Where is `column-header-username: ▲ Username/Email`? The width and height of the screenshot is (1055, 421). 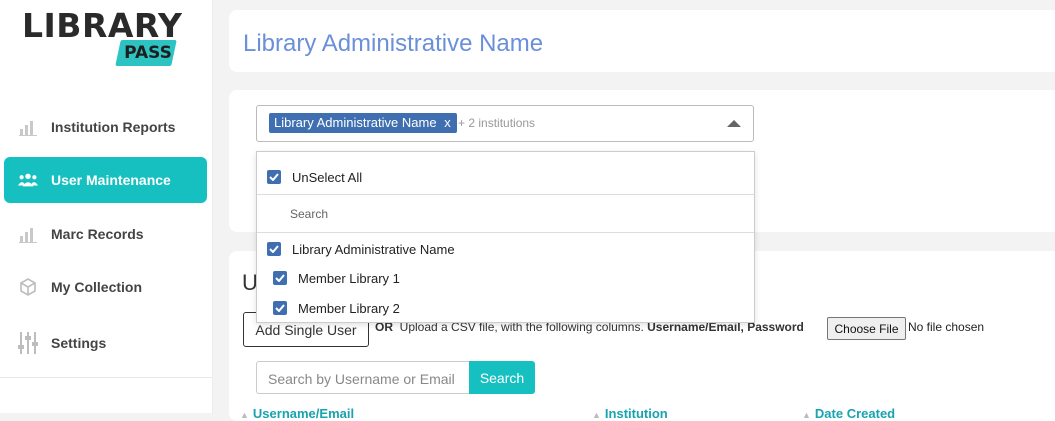
column-header-username: ▲ Username/Email is located at coordinates (297, 413).